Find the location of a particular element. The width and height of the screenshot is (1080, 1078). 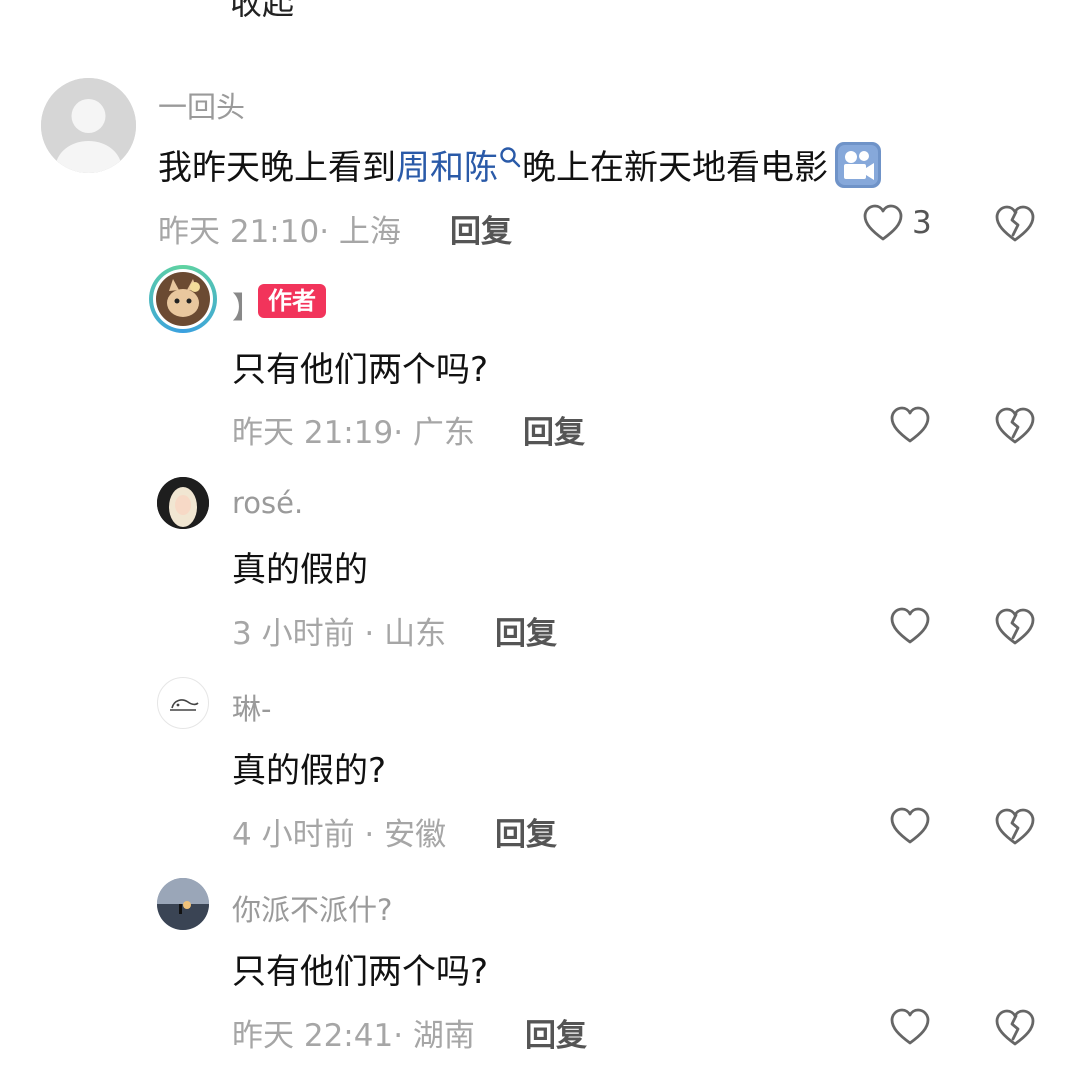

user-photo-avatar is located at coordinates (183, 503).